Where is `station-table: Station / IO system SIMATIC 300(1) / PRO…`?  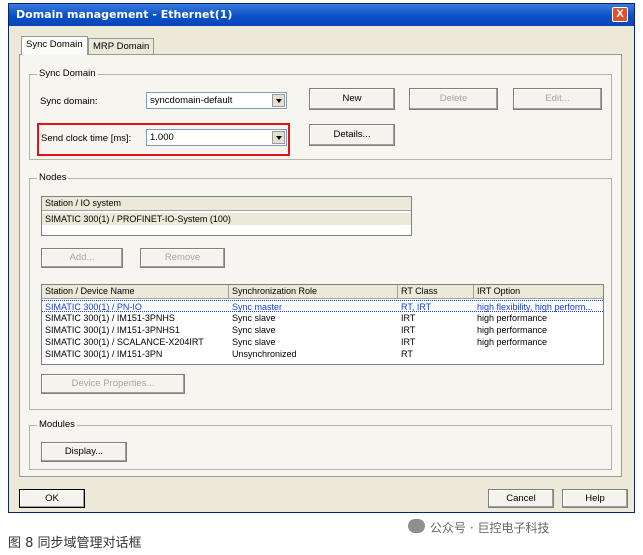 station-table: Station / IO system SIMATIC 300(1) / PRO… is located at coordinates (226, 216).